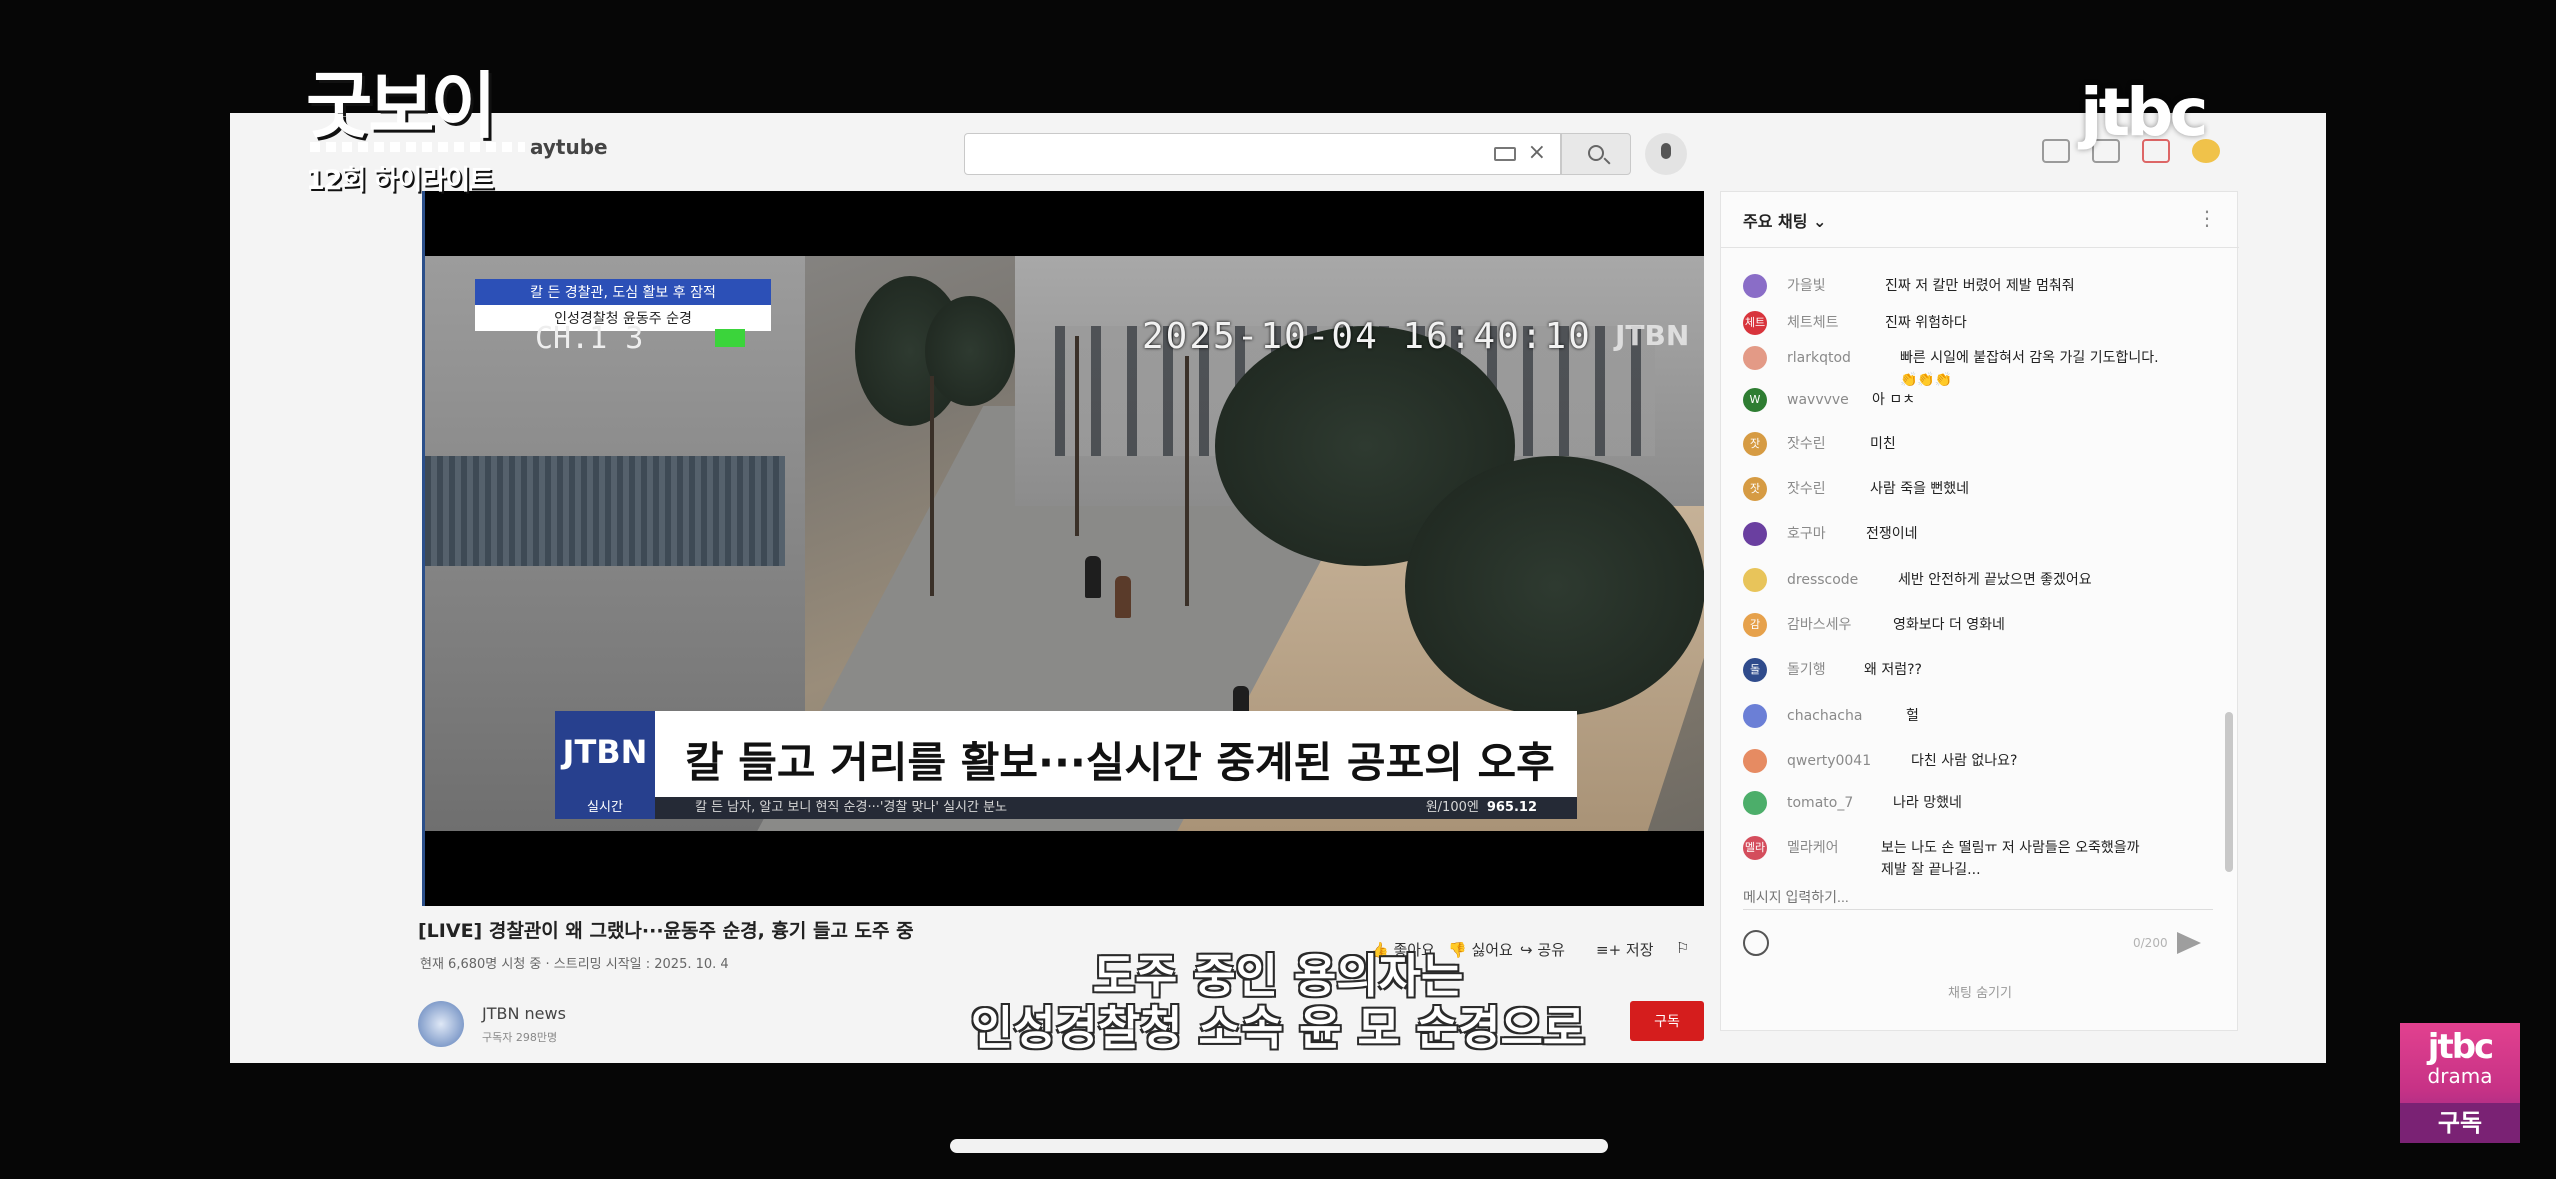 Image resolution: width=2556 pixels, height=1179 pixels. Describe the element at coordinates (1818, 400) in the screenshot. I see `chat-author: wavvvve` at that location.